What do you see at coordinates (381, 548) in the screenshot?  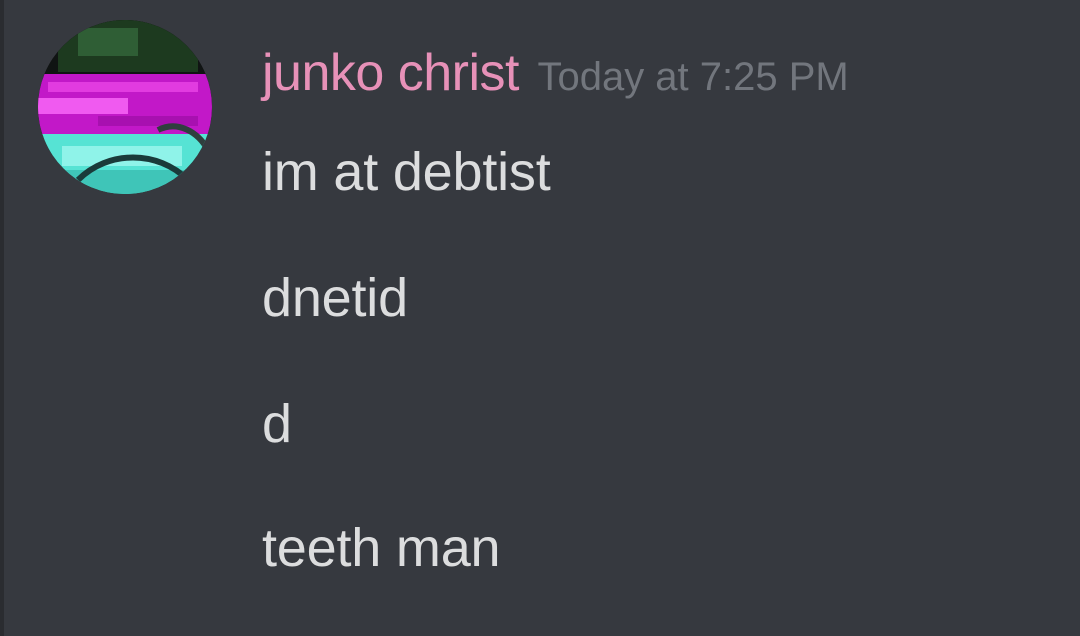 I see `message-line: teeth man` at bounding box center [381, 548].